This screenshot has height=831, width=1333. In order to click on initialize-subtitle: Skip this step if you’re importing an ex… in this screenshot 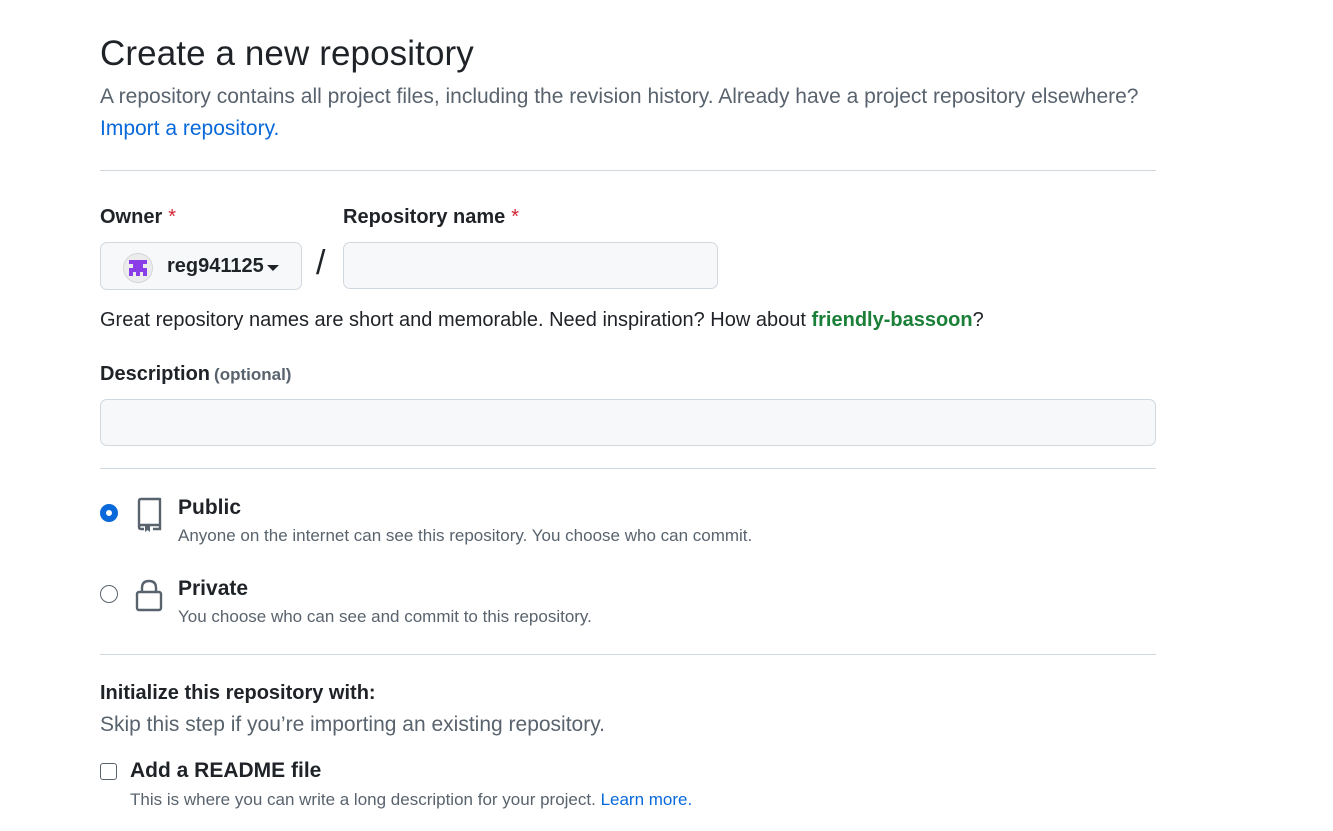, I will do `click(353, 724)`.